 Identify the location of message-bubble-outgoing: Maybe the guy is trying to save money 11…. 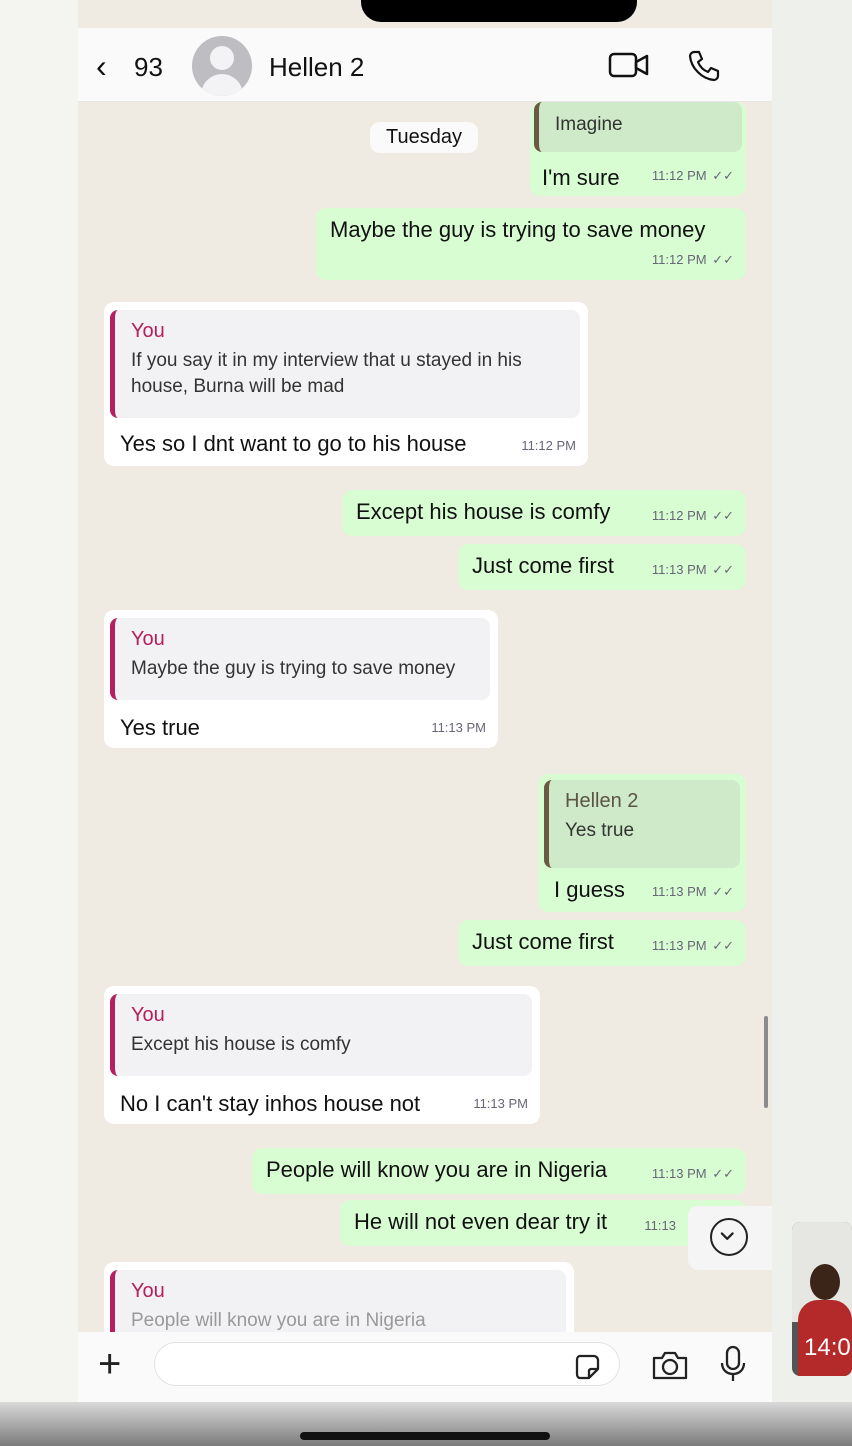
(531, 244).